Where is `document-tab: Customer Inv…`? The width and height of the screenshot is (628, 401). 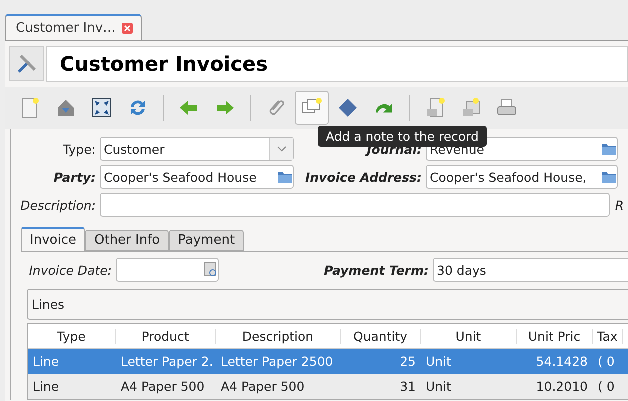 document-tab: Customer Inv… is located at coordinates (73, 27).